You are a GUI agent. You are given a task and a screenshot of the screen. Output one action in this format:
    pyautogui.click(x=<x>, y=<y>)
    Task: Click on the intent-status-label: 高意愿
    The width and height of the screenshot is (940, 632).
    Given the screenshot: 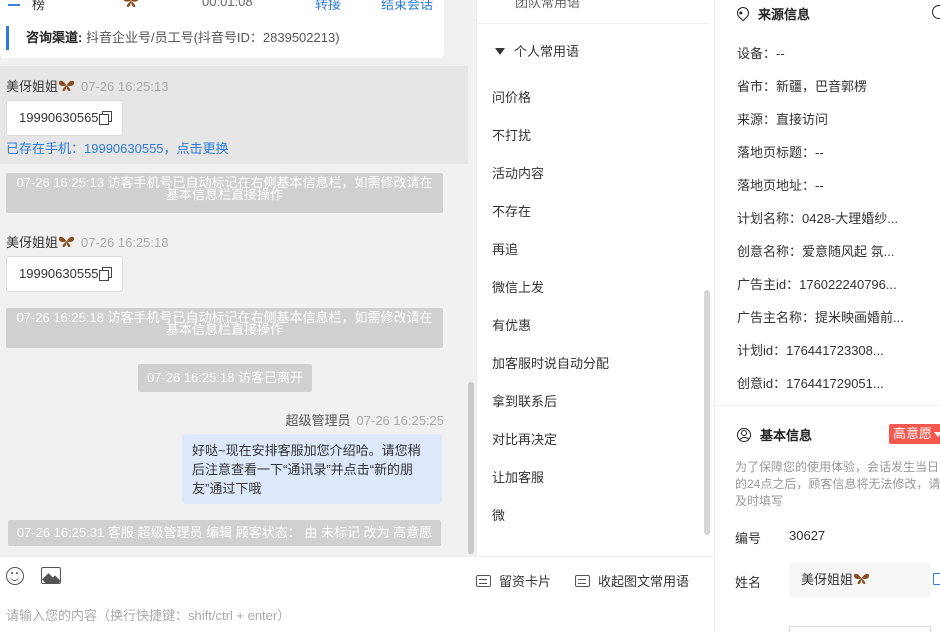 What is the action you would take?
    pyautogui.click(x=913, y=433)
    